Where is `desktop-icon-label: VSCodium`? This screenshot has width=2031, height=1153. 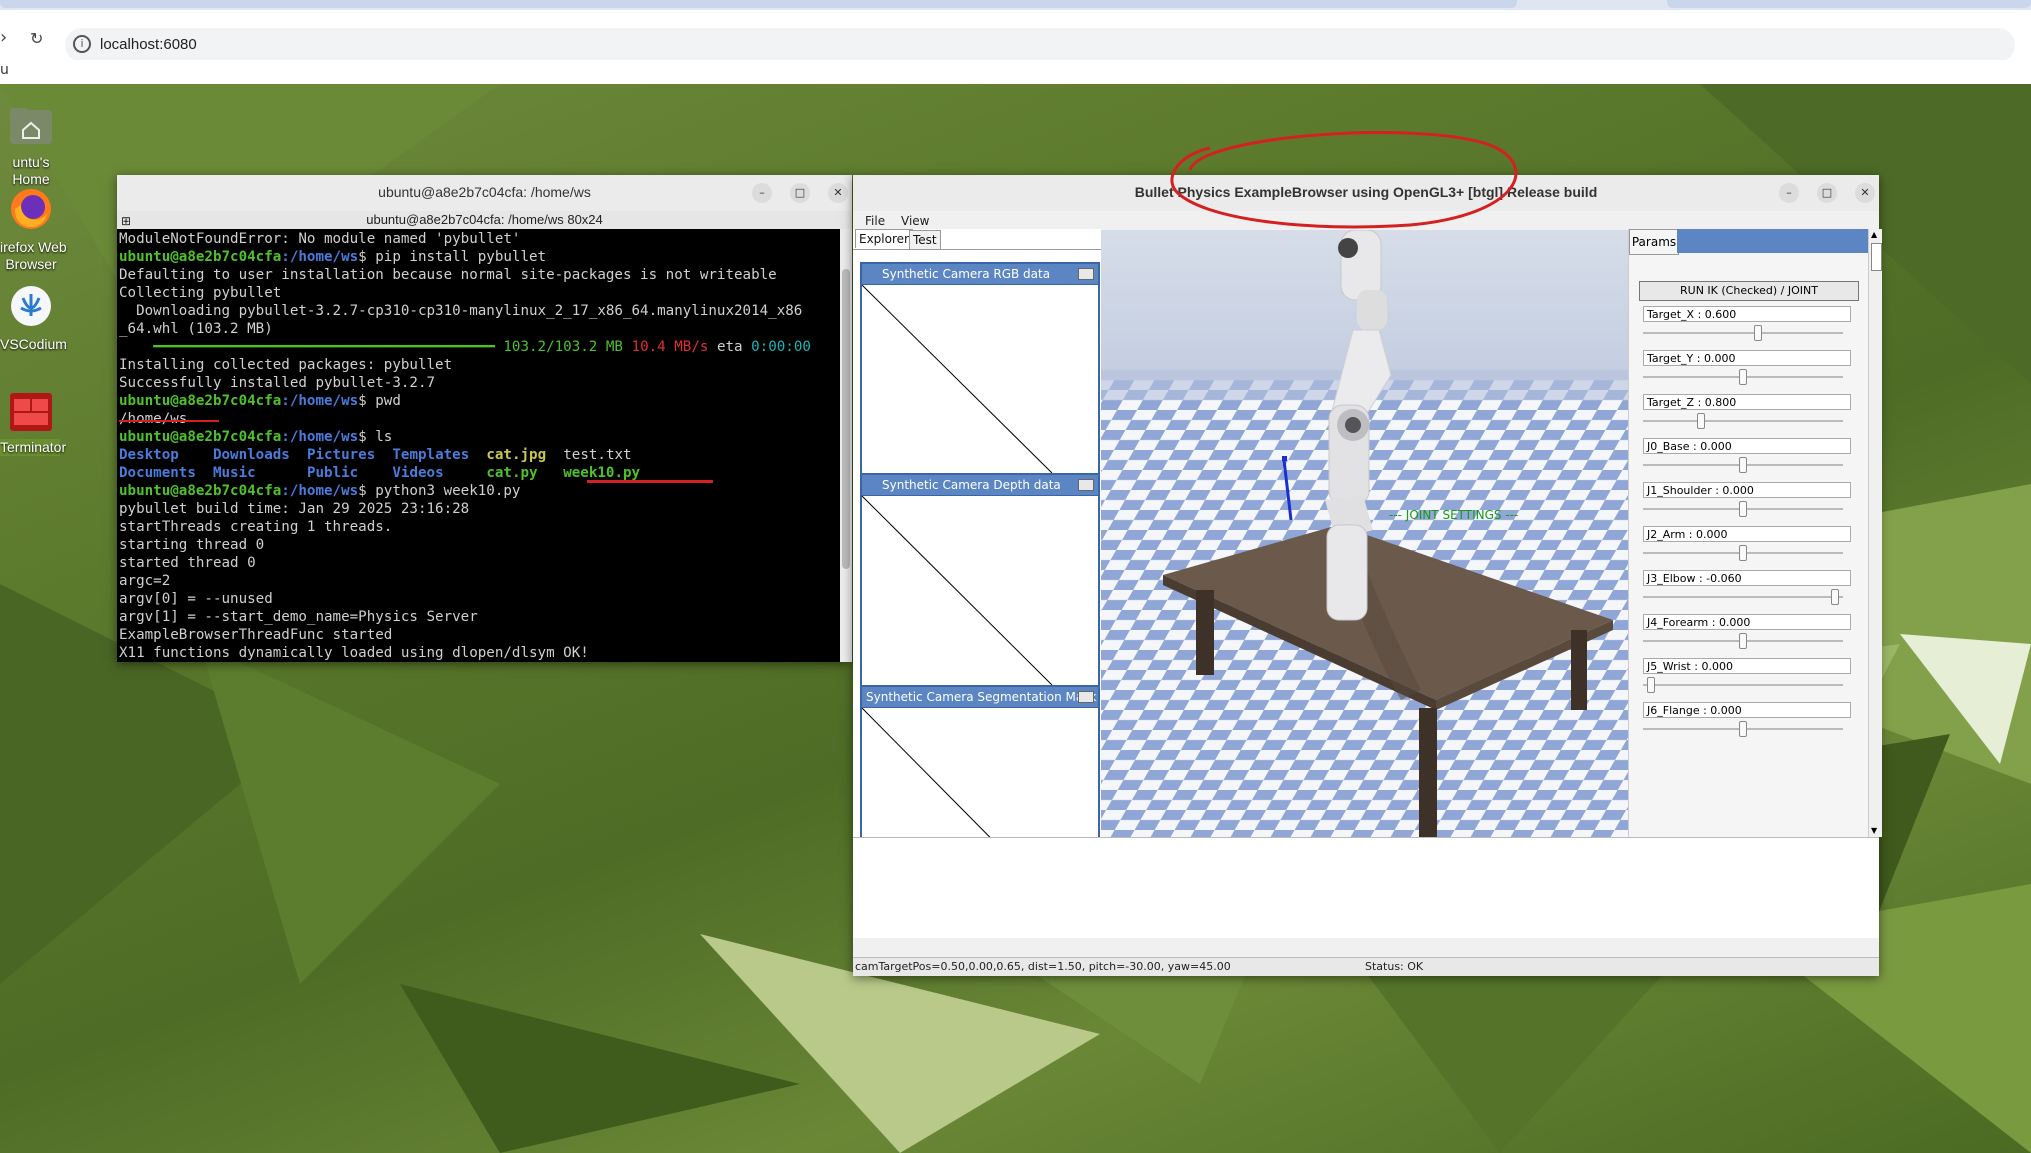
desktop-icon-label: VSCodium is located at coordinates (33, 344).